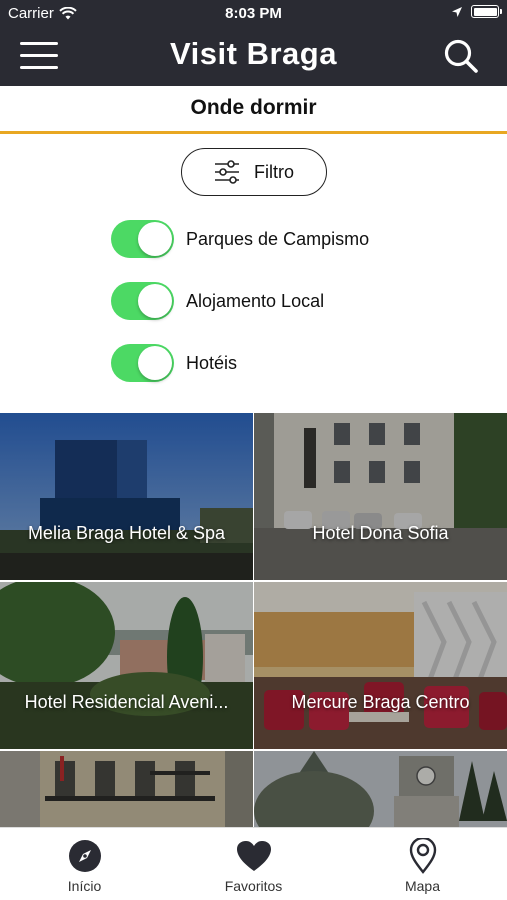 Image resolution: width=507 pixels, height=900 pixels. Describe the element at coordinates (84, 886) in the screenshot. I see `tab-label: Início` at that location.